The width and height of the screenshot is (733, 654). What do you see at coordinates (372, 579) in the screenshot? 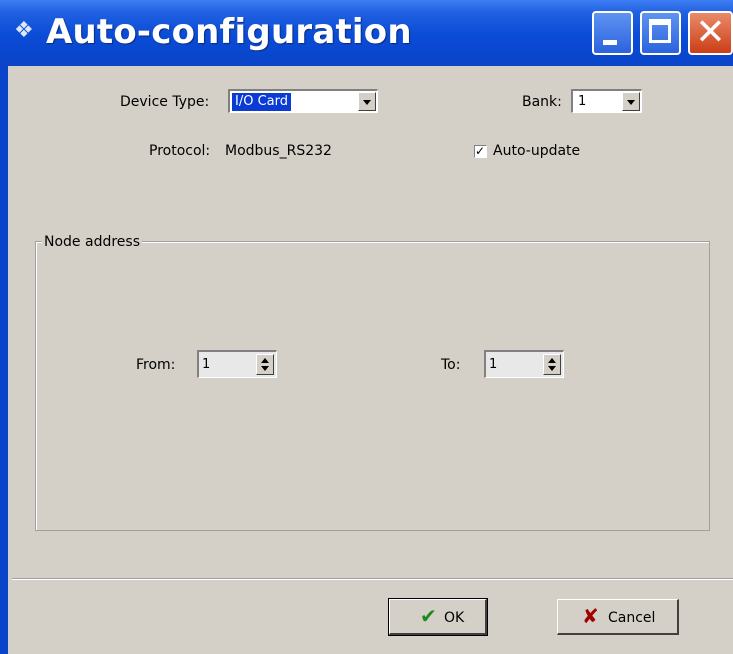
I see `footer-divider` at bounding box center [372, 579].